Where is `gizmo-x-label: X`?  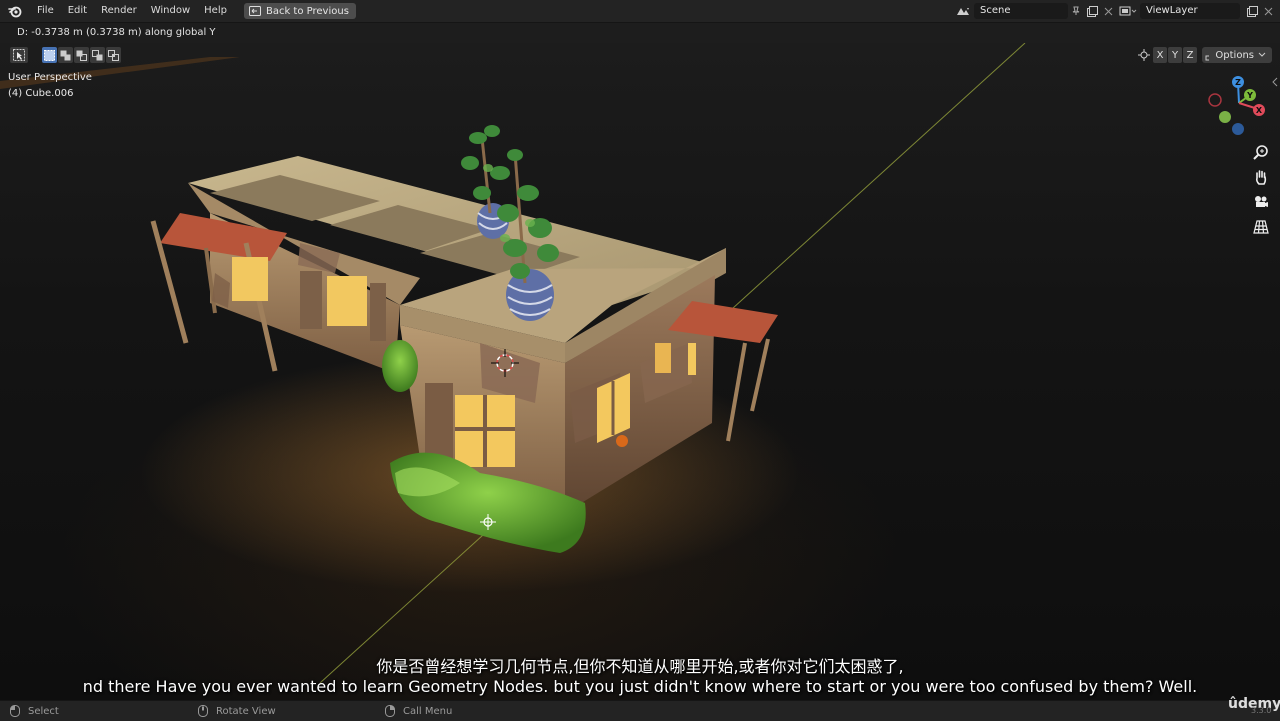
gizmo-x-label: X is located at coordinates (1259, 110).